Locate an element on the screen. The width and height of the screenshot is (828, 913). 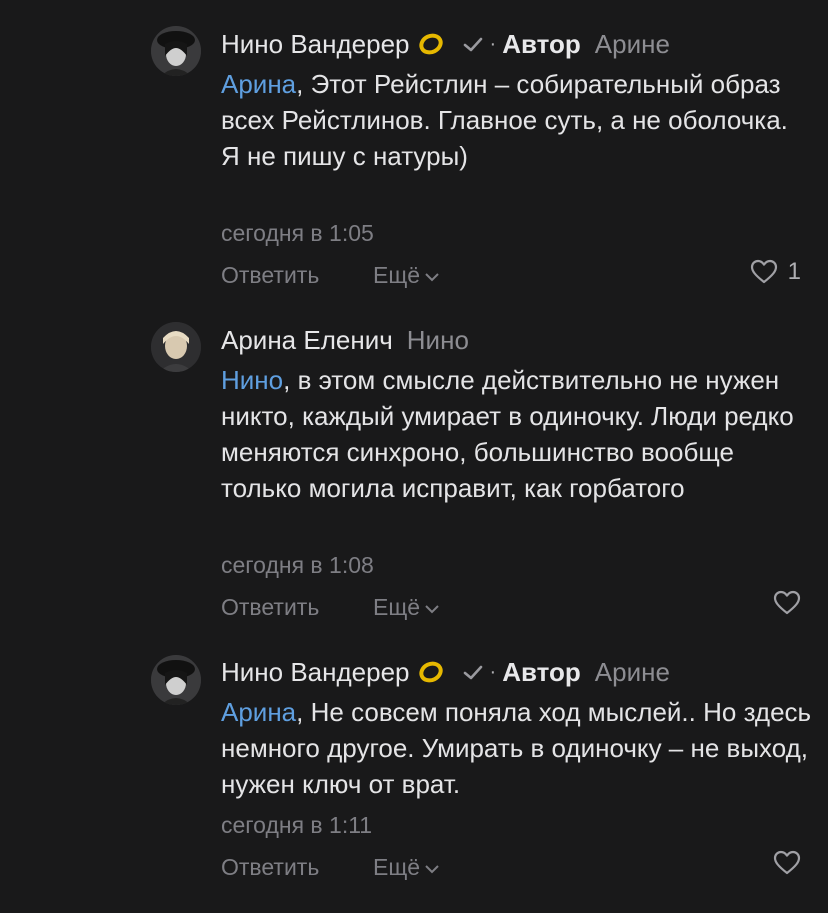
comment-header: Арина Еленич Нино is located at coordinates (345, 340).